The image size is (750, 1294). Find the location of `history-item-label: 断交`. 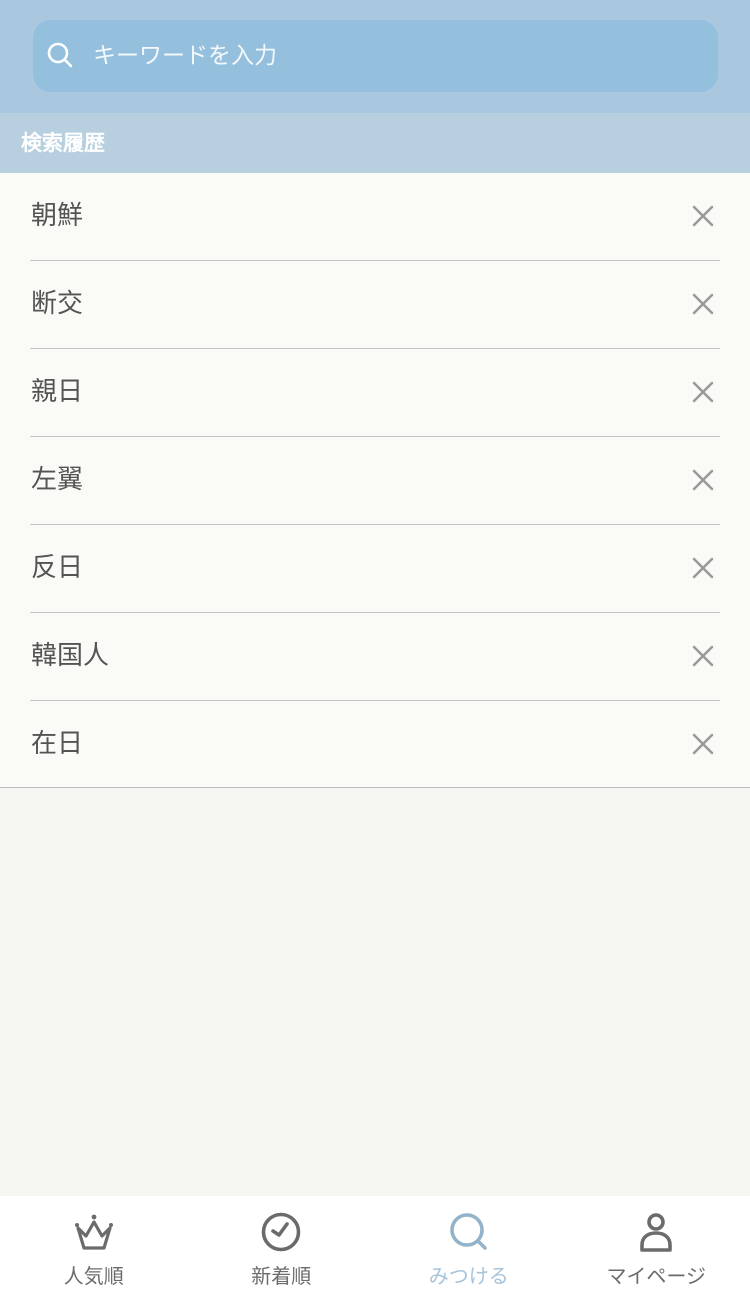

history-item-label: 断交 is located at coordinates (57, 304).